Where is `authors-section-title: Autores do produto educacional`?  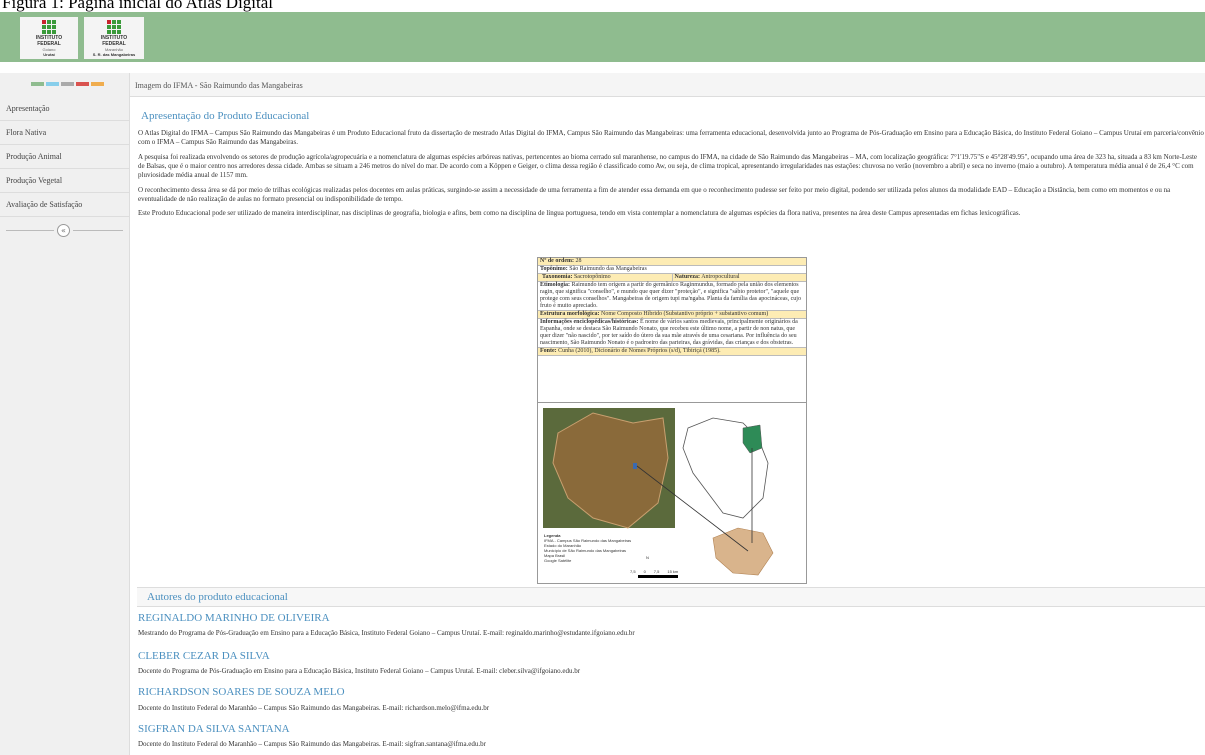
authors-section-title: Autores do produto educacional is located at coordinates (671, 597).